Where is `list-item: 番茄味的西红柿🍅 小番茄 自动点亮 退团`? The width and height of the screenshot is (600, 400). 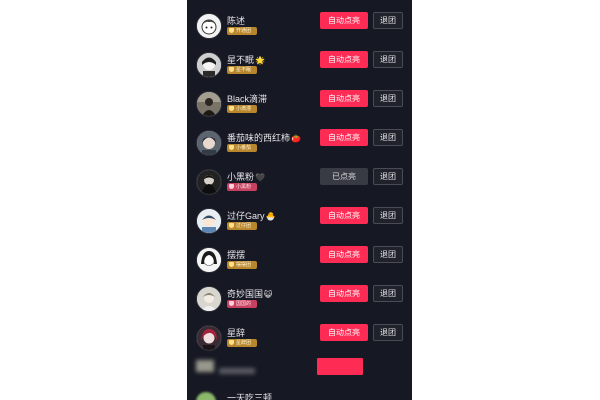 list-item: 番茄味的西红柿🍅 小番茄 自动点亮 退团 is located at coordinates (299, 146).